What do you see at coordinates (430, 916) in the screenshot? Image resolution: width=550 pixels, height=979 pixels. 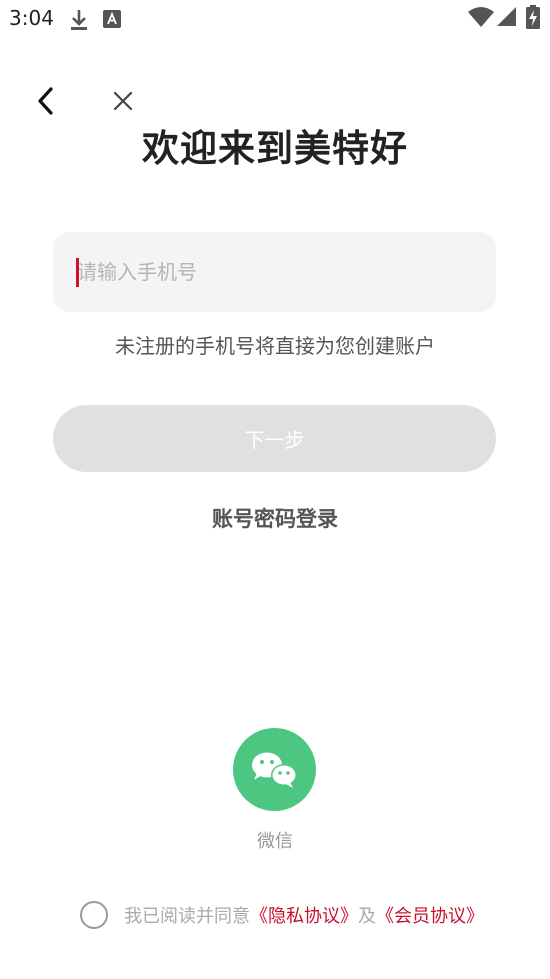 I see `member-agreement-link: 《会员协议》` at bounding box center [430, 916].